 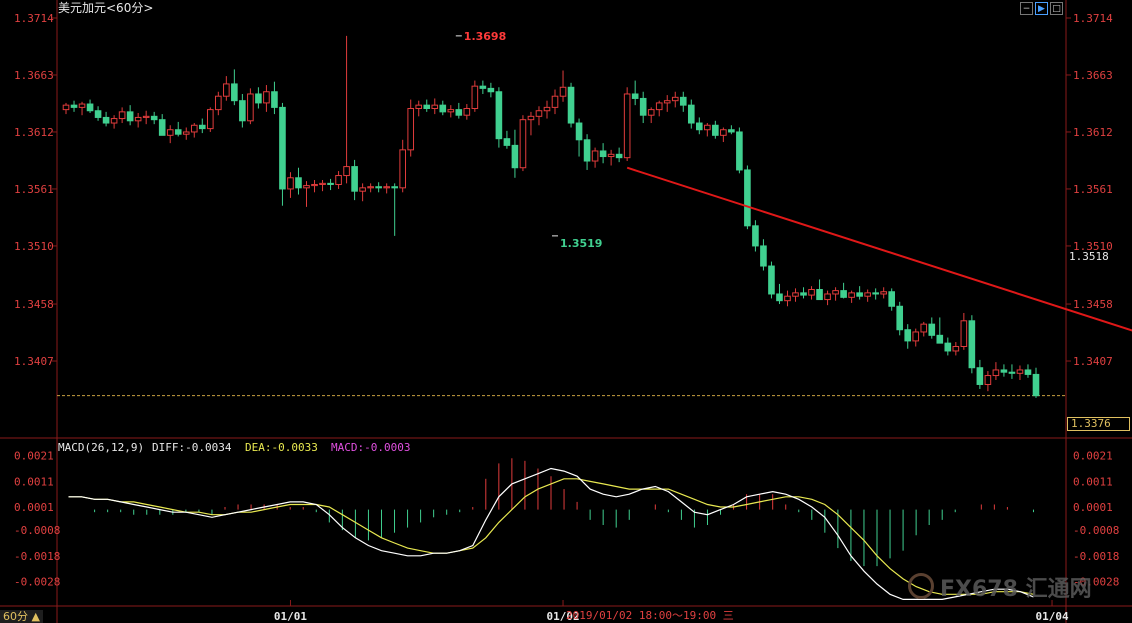 I want to click on play-button: ▶, so click(x=1041, y=8).